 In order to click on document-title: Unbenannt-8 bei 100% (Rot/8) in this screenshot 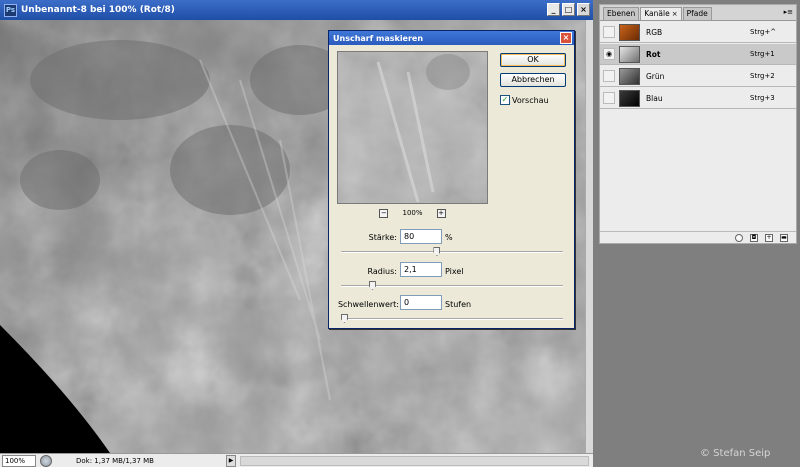, I will do `click(98, 10)`.